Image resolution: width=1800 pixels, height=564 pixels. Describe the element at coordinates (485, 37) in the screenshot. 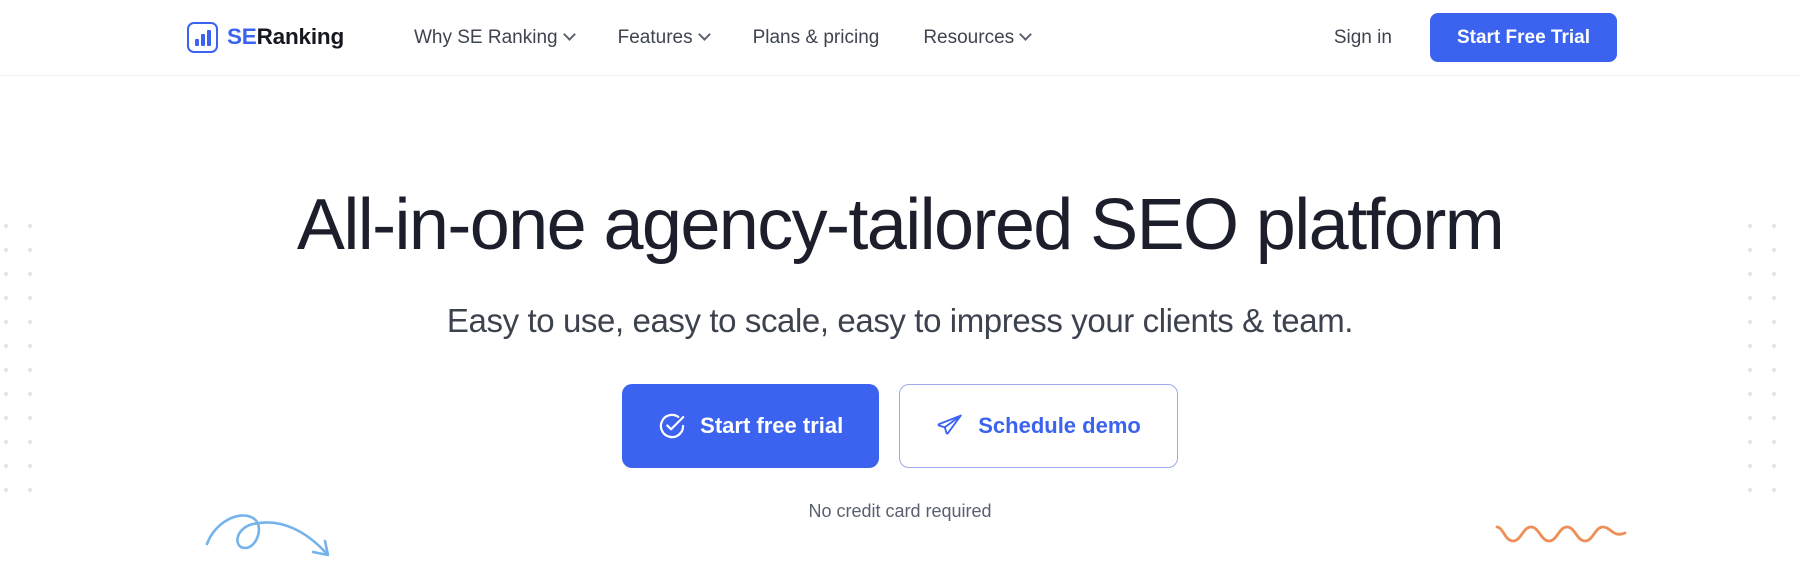

I see `nav-label: Why SE Ranking` at that location.